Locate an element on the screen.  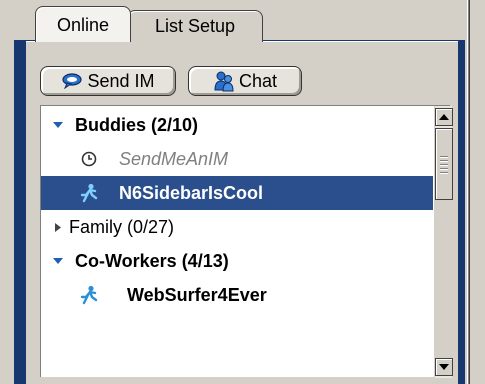
vertical-scrollbar is located at coordinates (443, 242).